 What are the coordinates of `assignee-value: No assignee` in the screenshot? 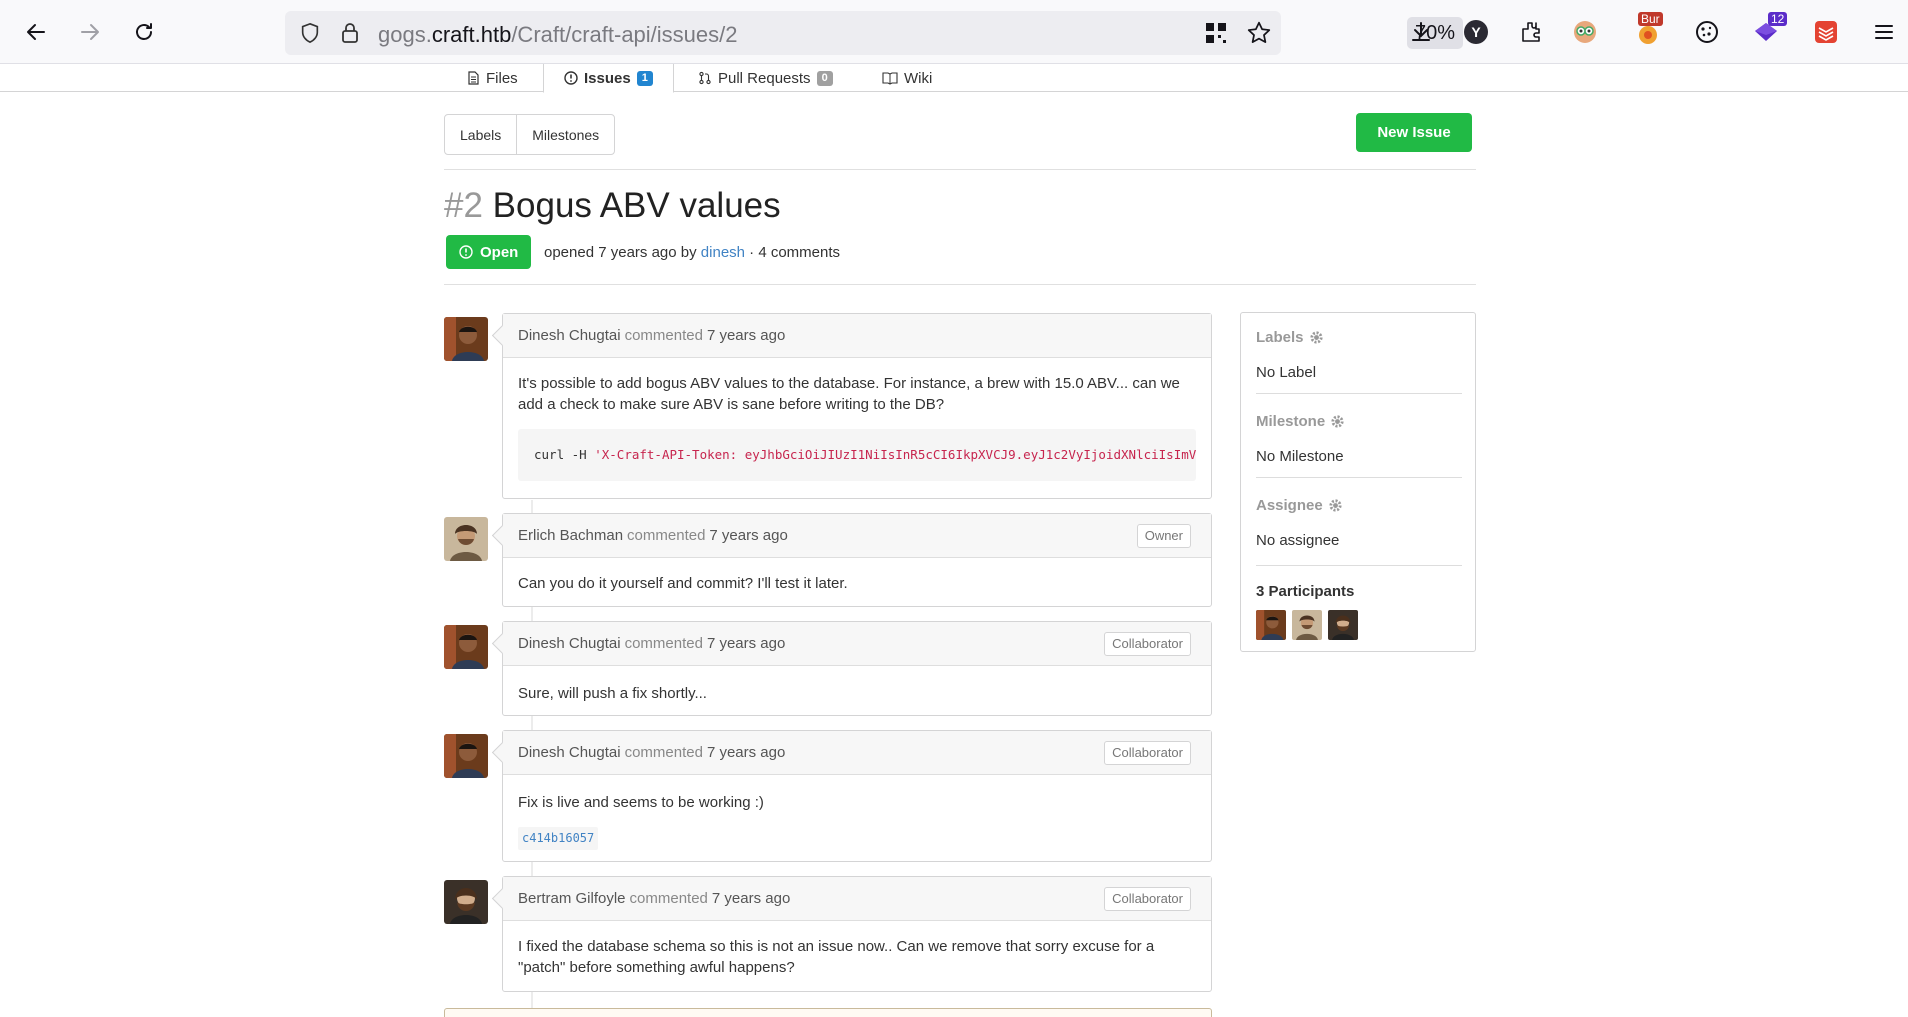 It's located at (1298, 540).